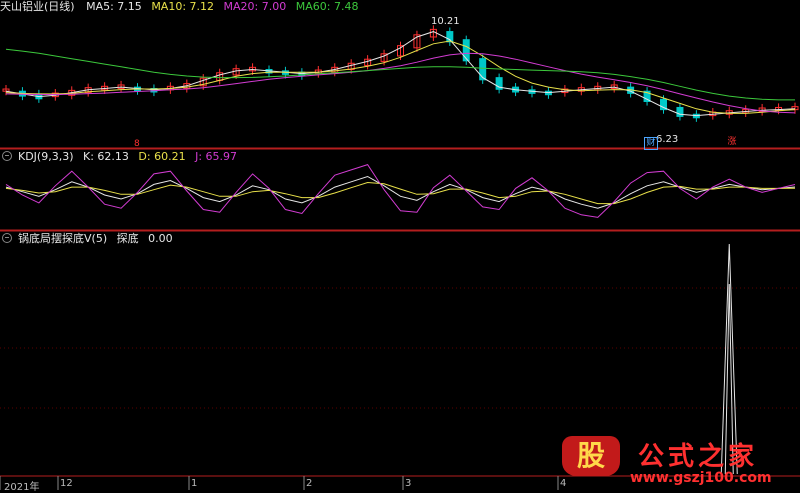 The width and height of the screenshot is (800, 493). What do you see at coordinates (667, 139) in the screenshot?
I see `low-price-label: 6.23` at bounding box center [667, 139].